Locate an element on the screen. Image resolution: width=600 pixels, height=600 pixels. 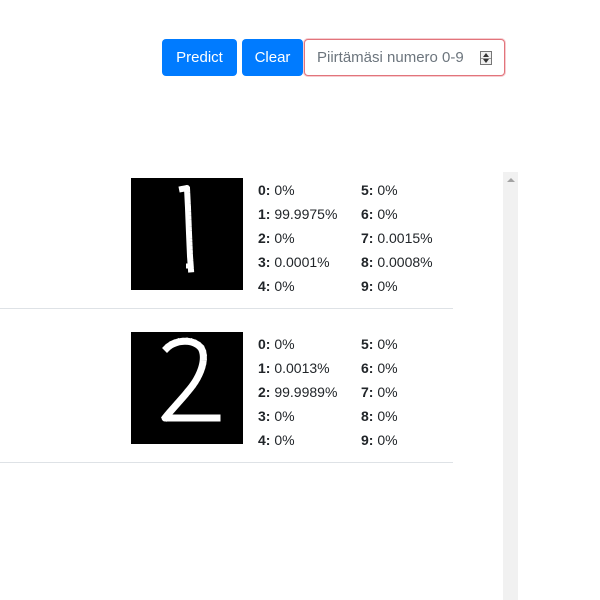
scroll-up-arrow-icon is located at coordinates (511, 180).